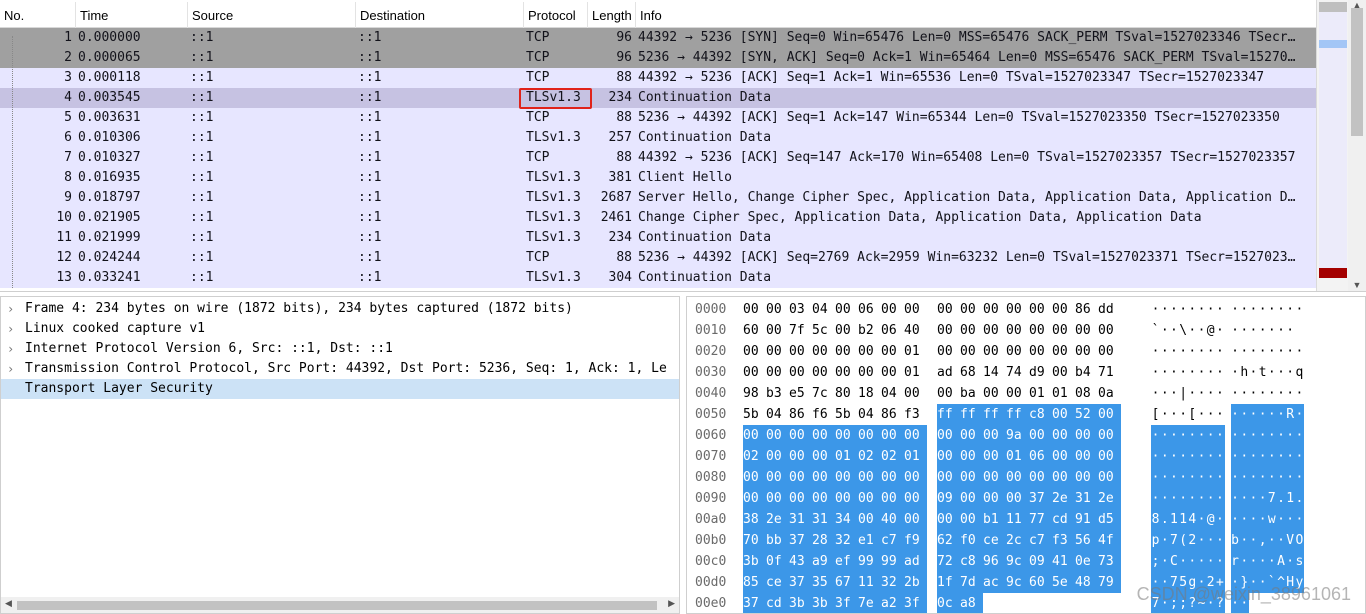 This screenshot has height=614, width=1366. What do you see at coordinates (1109, 372) in the screenshot?
I see `hex-byte: 71` at bounding box center [1109, 372].